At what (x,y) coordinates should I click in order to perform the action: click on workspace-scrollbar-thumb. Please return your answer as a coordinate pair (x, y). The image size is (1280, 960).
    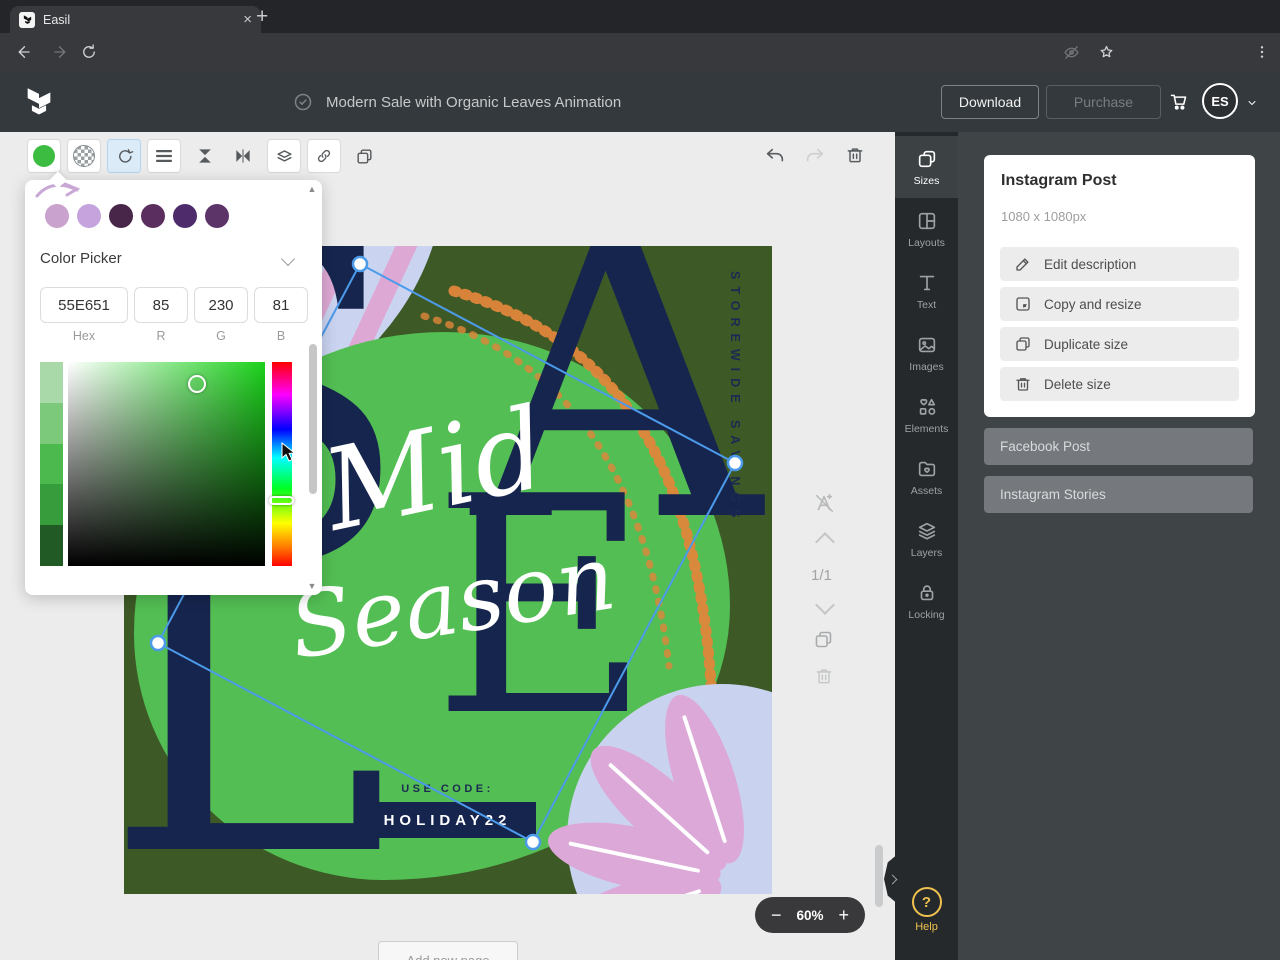
    Looking at the image, I should click on (879, 876).